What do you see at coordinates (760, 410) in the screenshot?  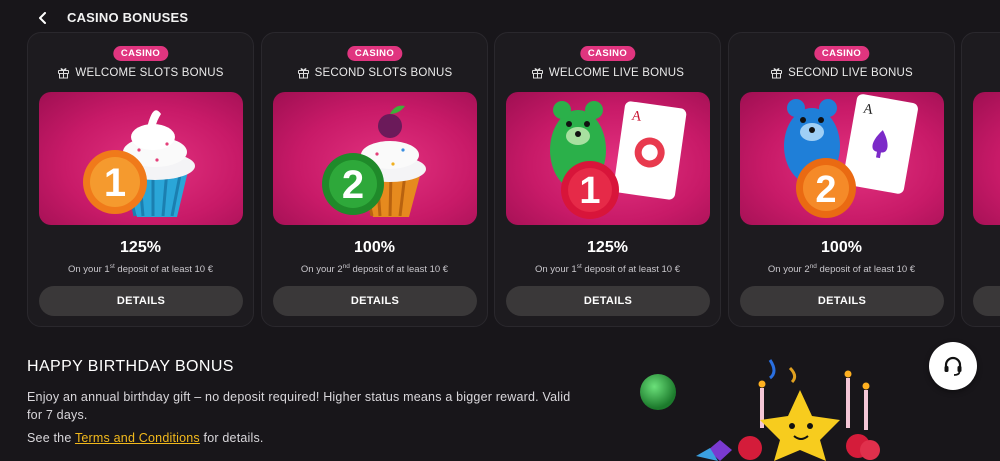 I see `birthday-artwork` at bounding box center [760, 410].